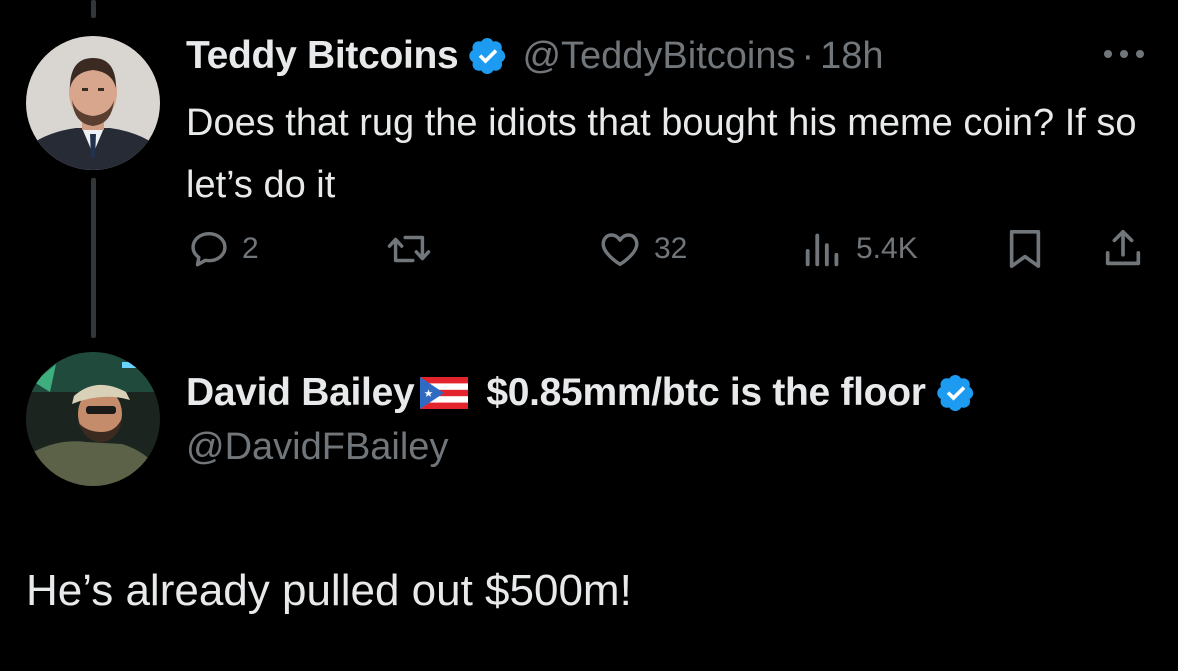  Describe the element at coordinates (822, 250) in the screenshot. I see `views-chart-icon` at that location.